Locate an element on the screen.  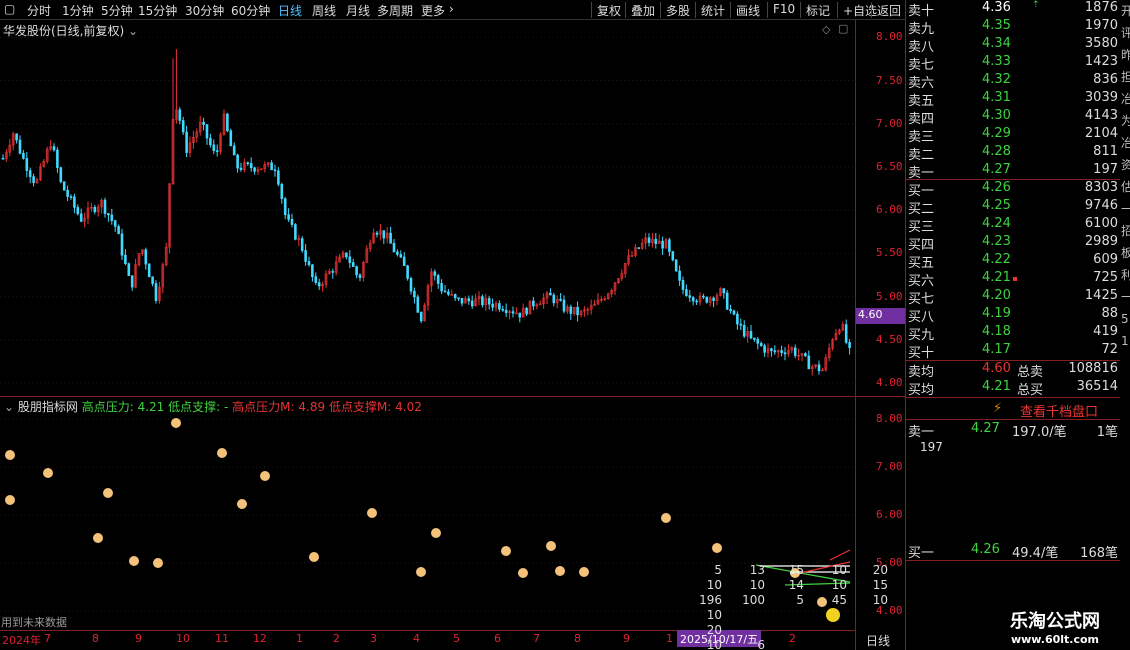
period-tab-4: 30分钟 is located at coordinates (204, 10).